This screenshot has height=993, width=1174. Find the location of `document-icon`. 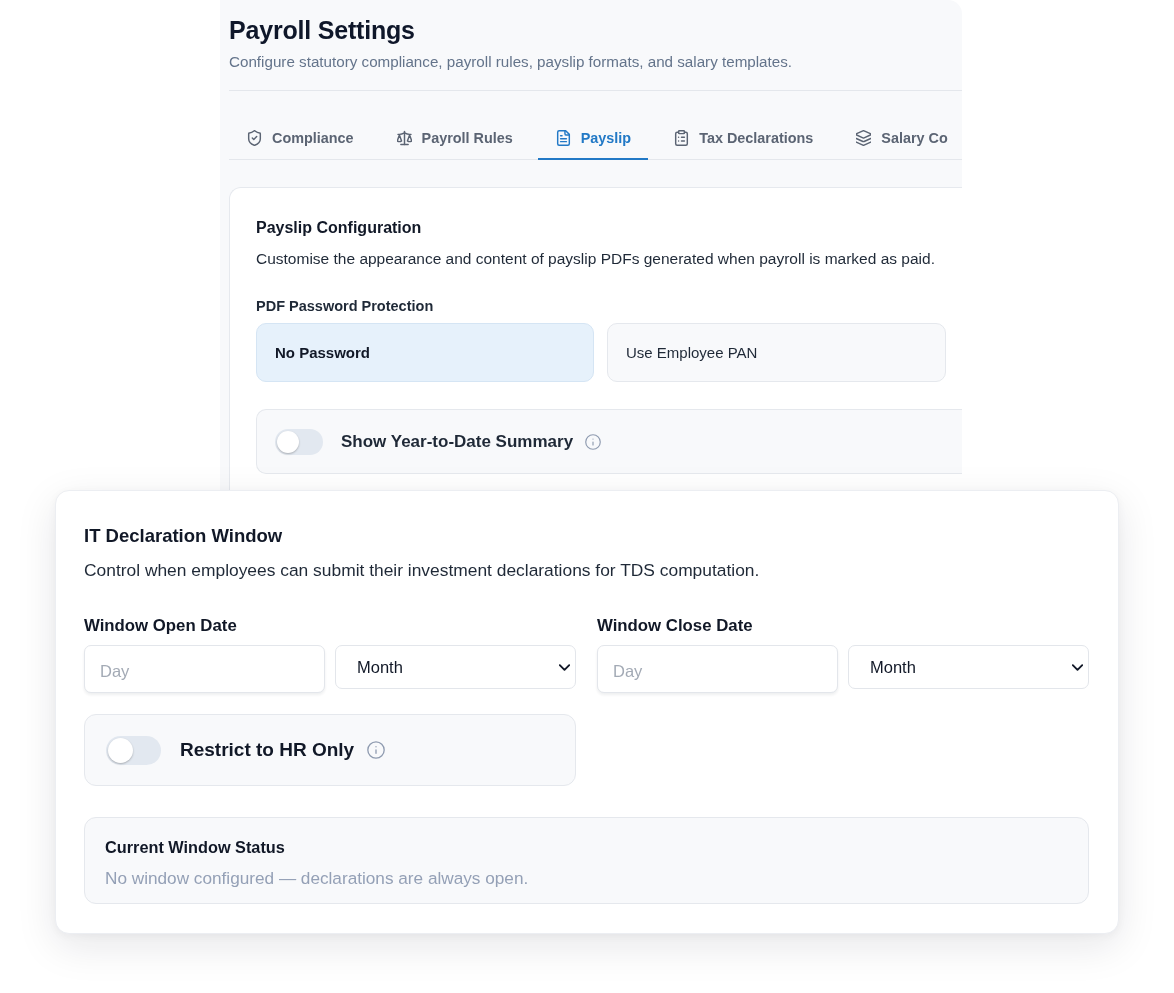

document-icon is located at coordinates (563, 138).